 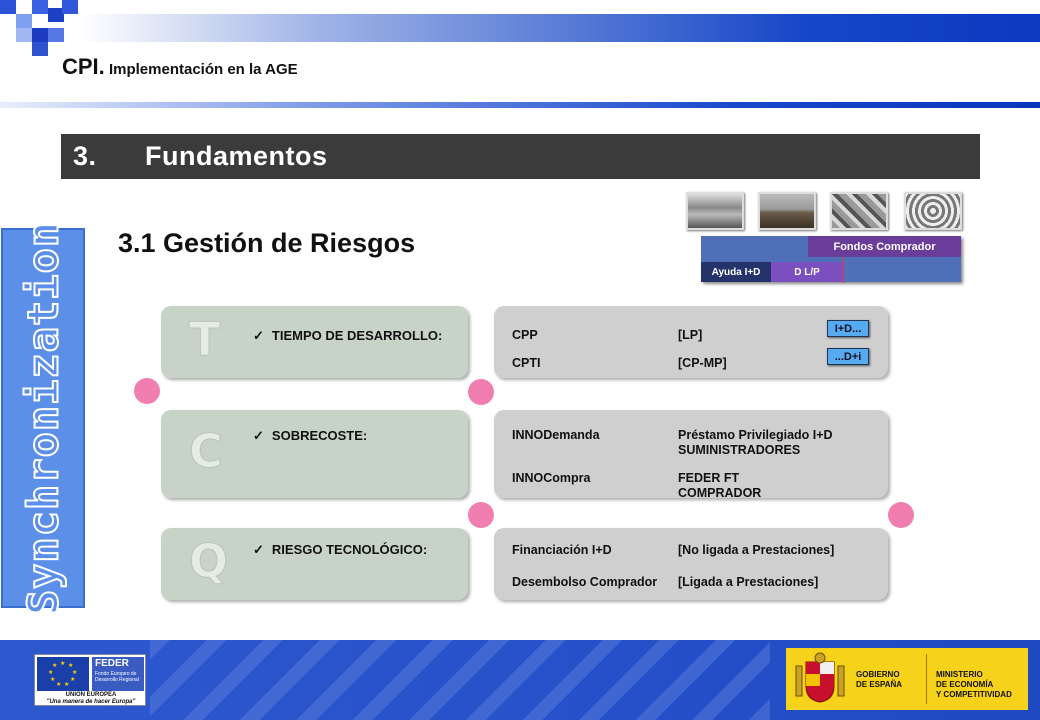 What do you see at coordinates (319, 435) in the screenshot?
I see `risk-check-label: SOBRECOSTE:` at bounding box center [319, 435].